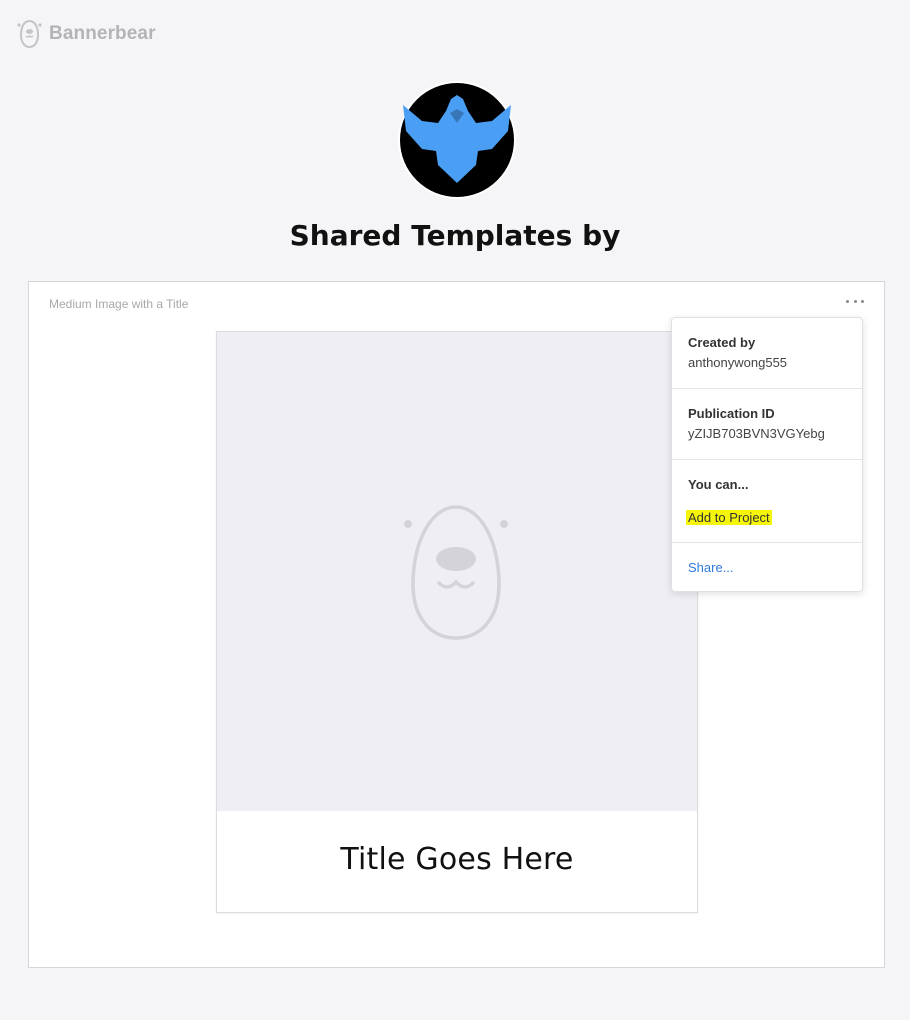  I want to click on actions-section: You can... Add to Project, so click(767, 501).